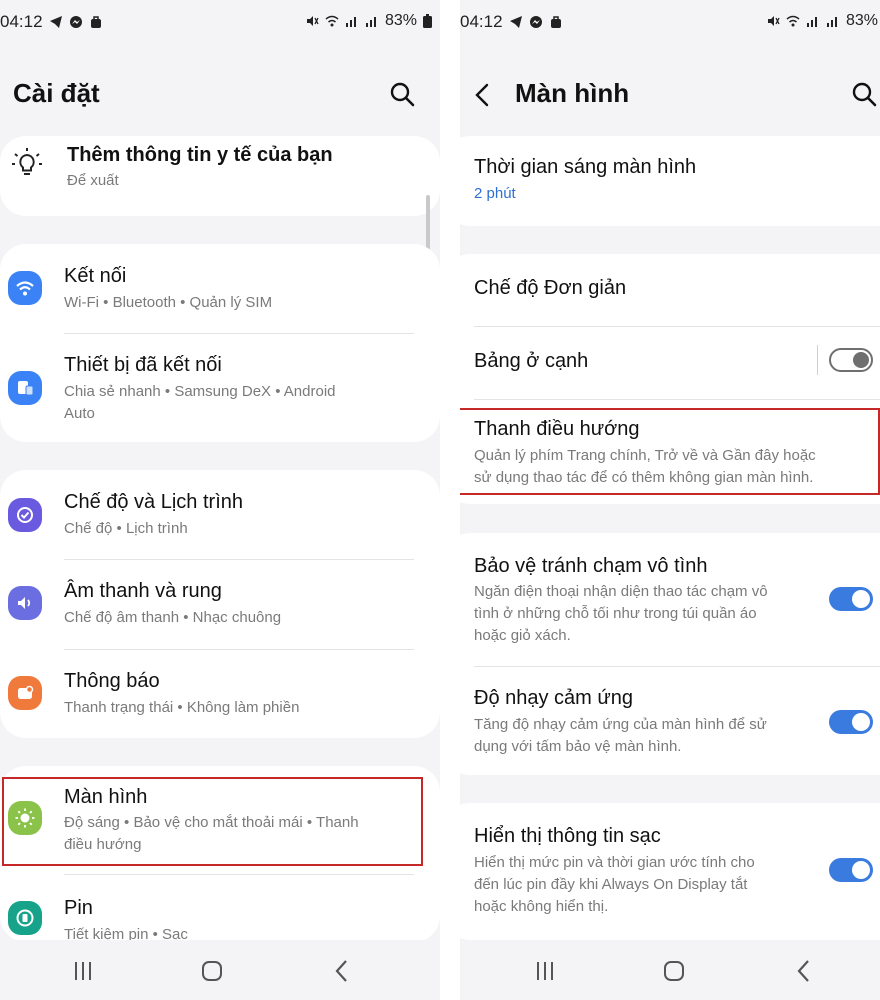 The width and height of the screenshot is (880, 1000). Describe the element at coordinates (56, 93) in the screenshot. I see `page-title: Cài đặt` at that location.